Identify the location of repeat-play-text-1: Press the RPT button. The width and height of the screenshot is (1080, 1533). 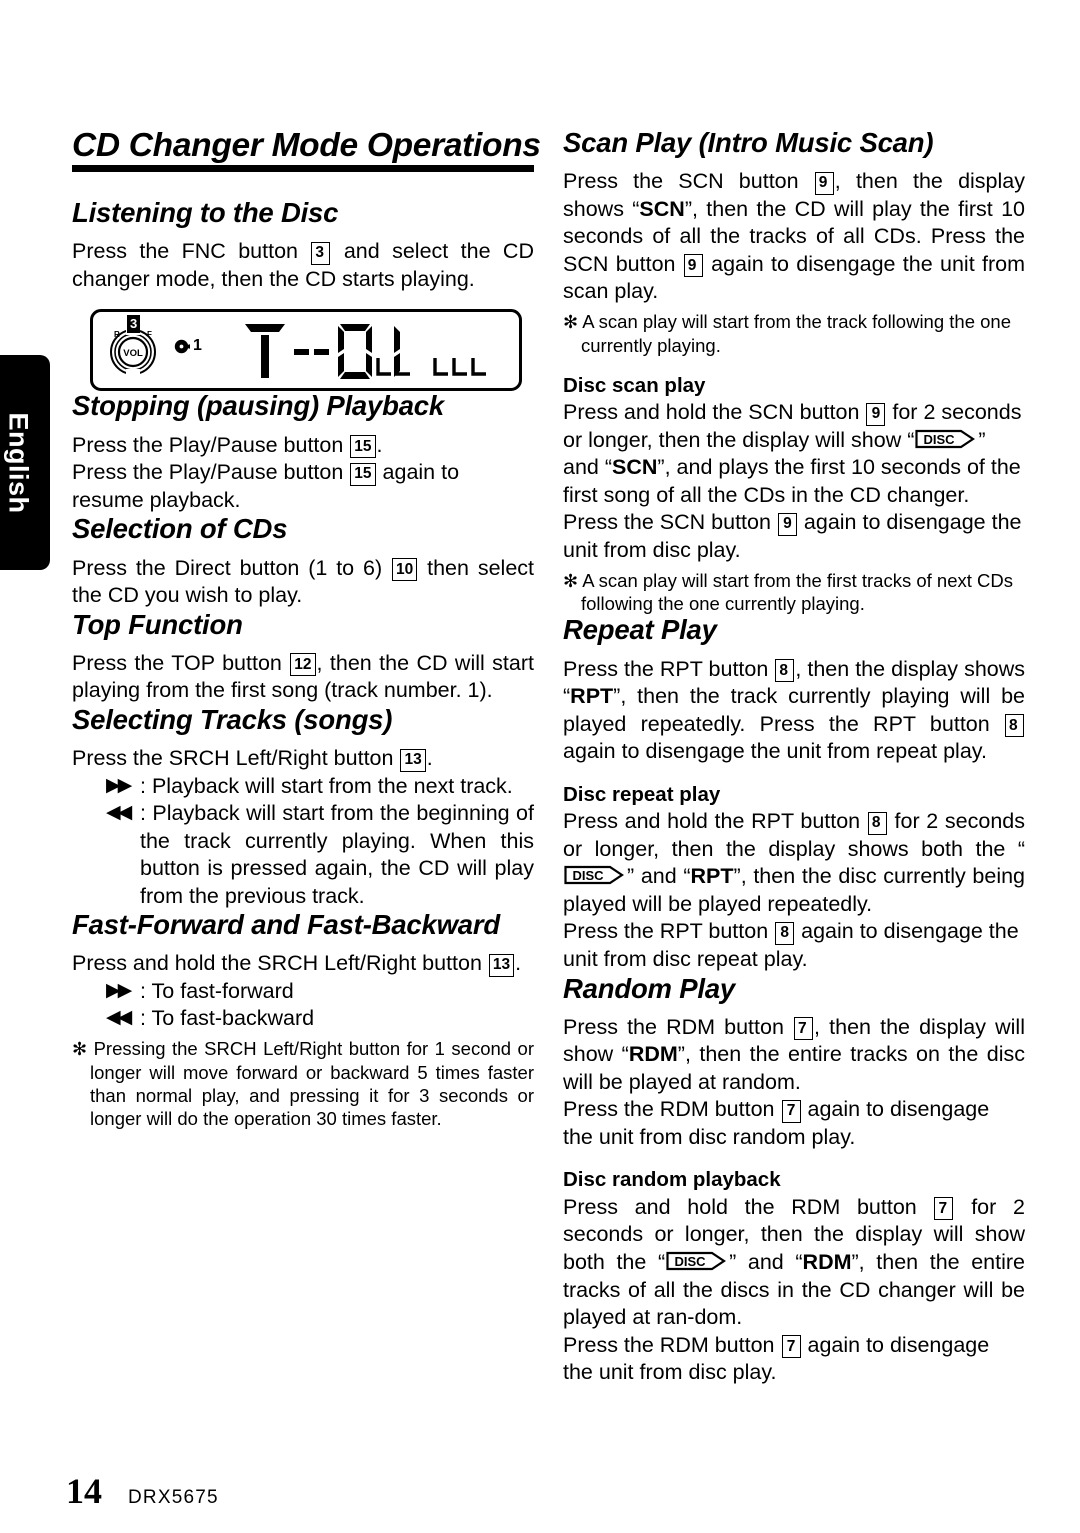
(666, 668).